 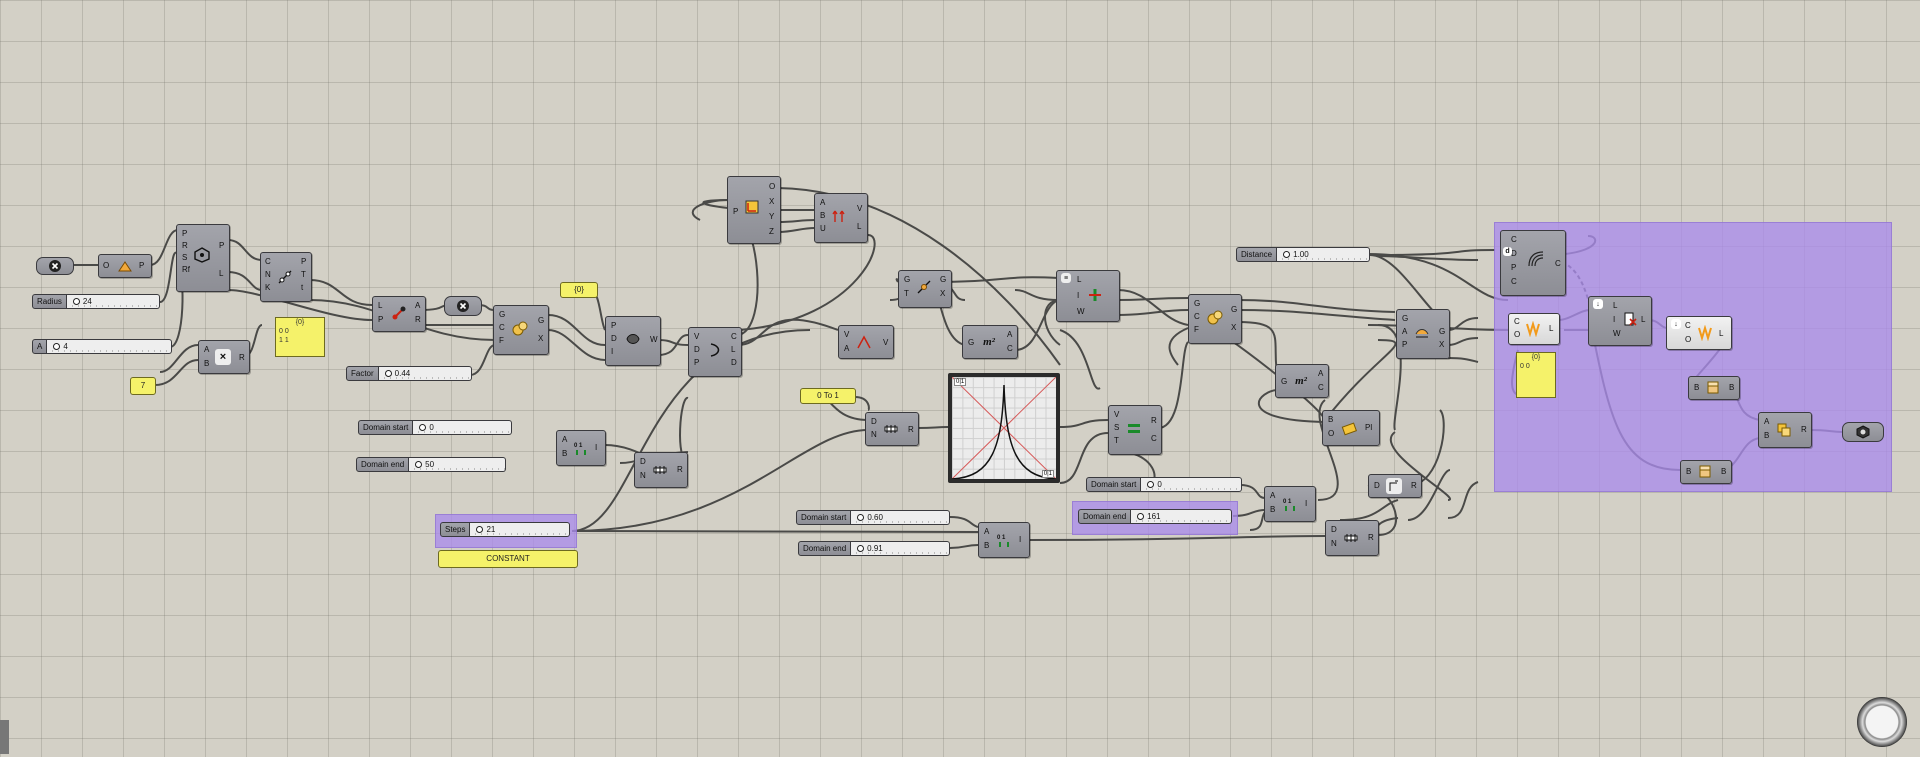 I want to click on range-component-3: DN R, so click(x=1352, y=538).